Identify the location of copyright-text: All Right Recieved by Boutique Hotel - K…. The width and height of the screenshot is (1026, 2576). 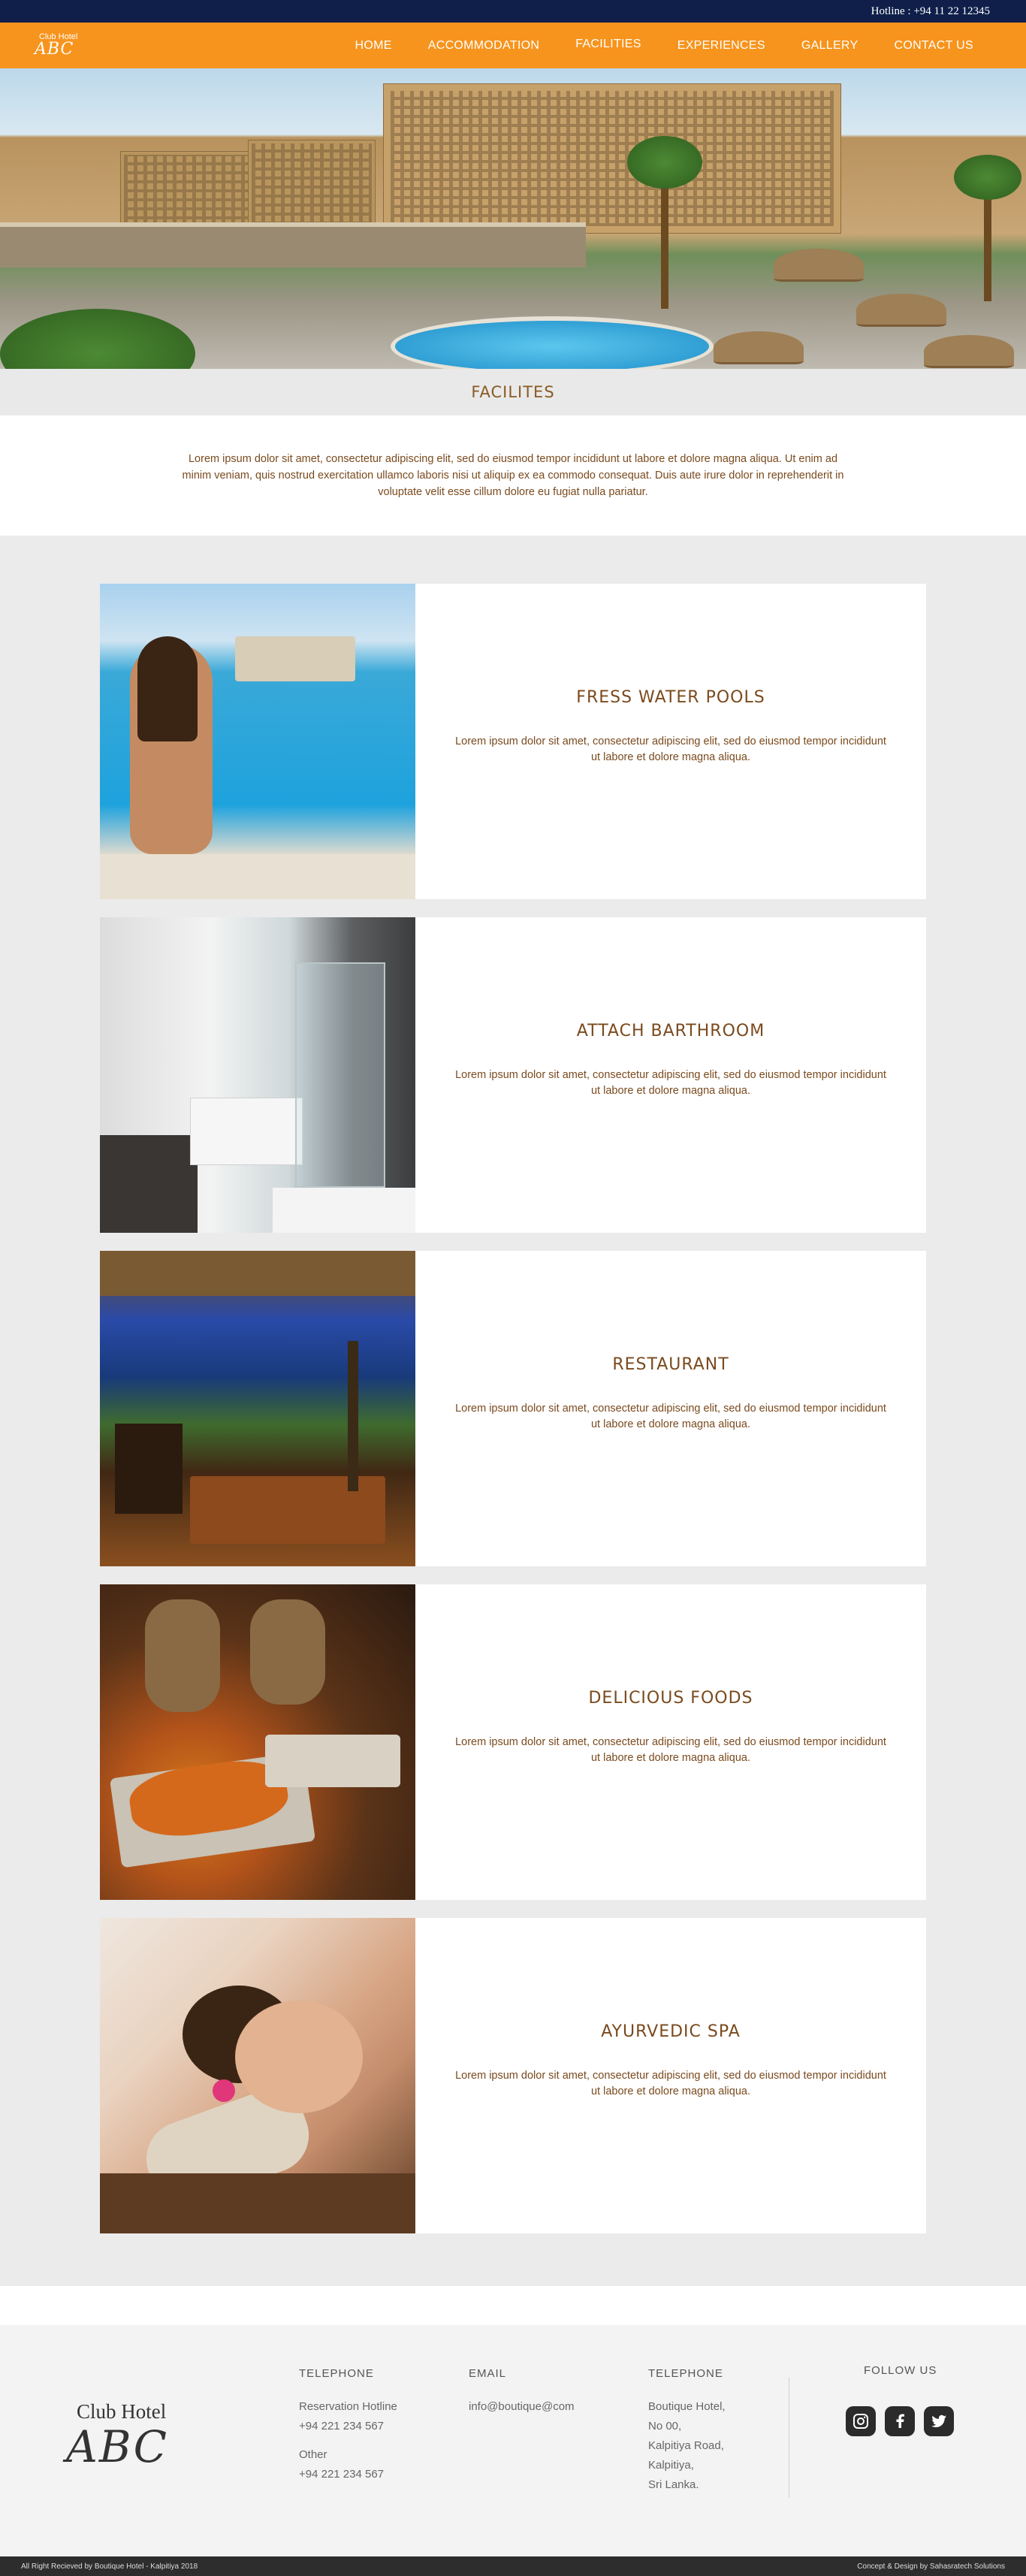
(110, 2566).